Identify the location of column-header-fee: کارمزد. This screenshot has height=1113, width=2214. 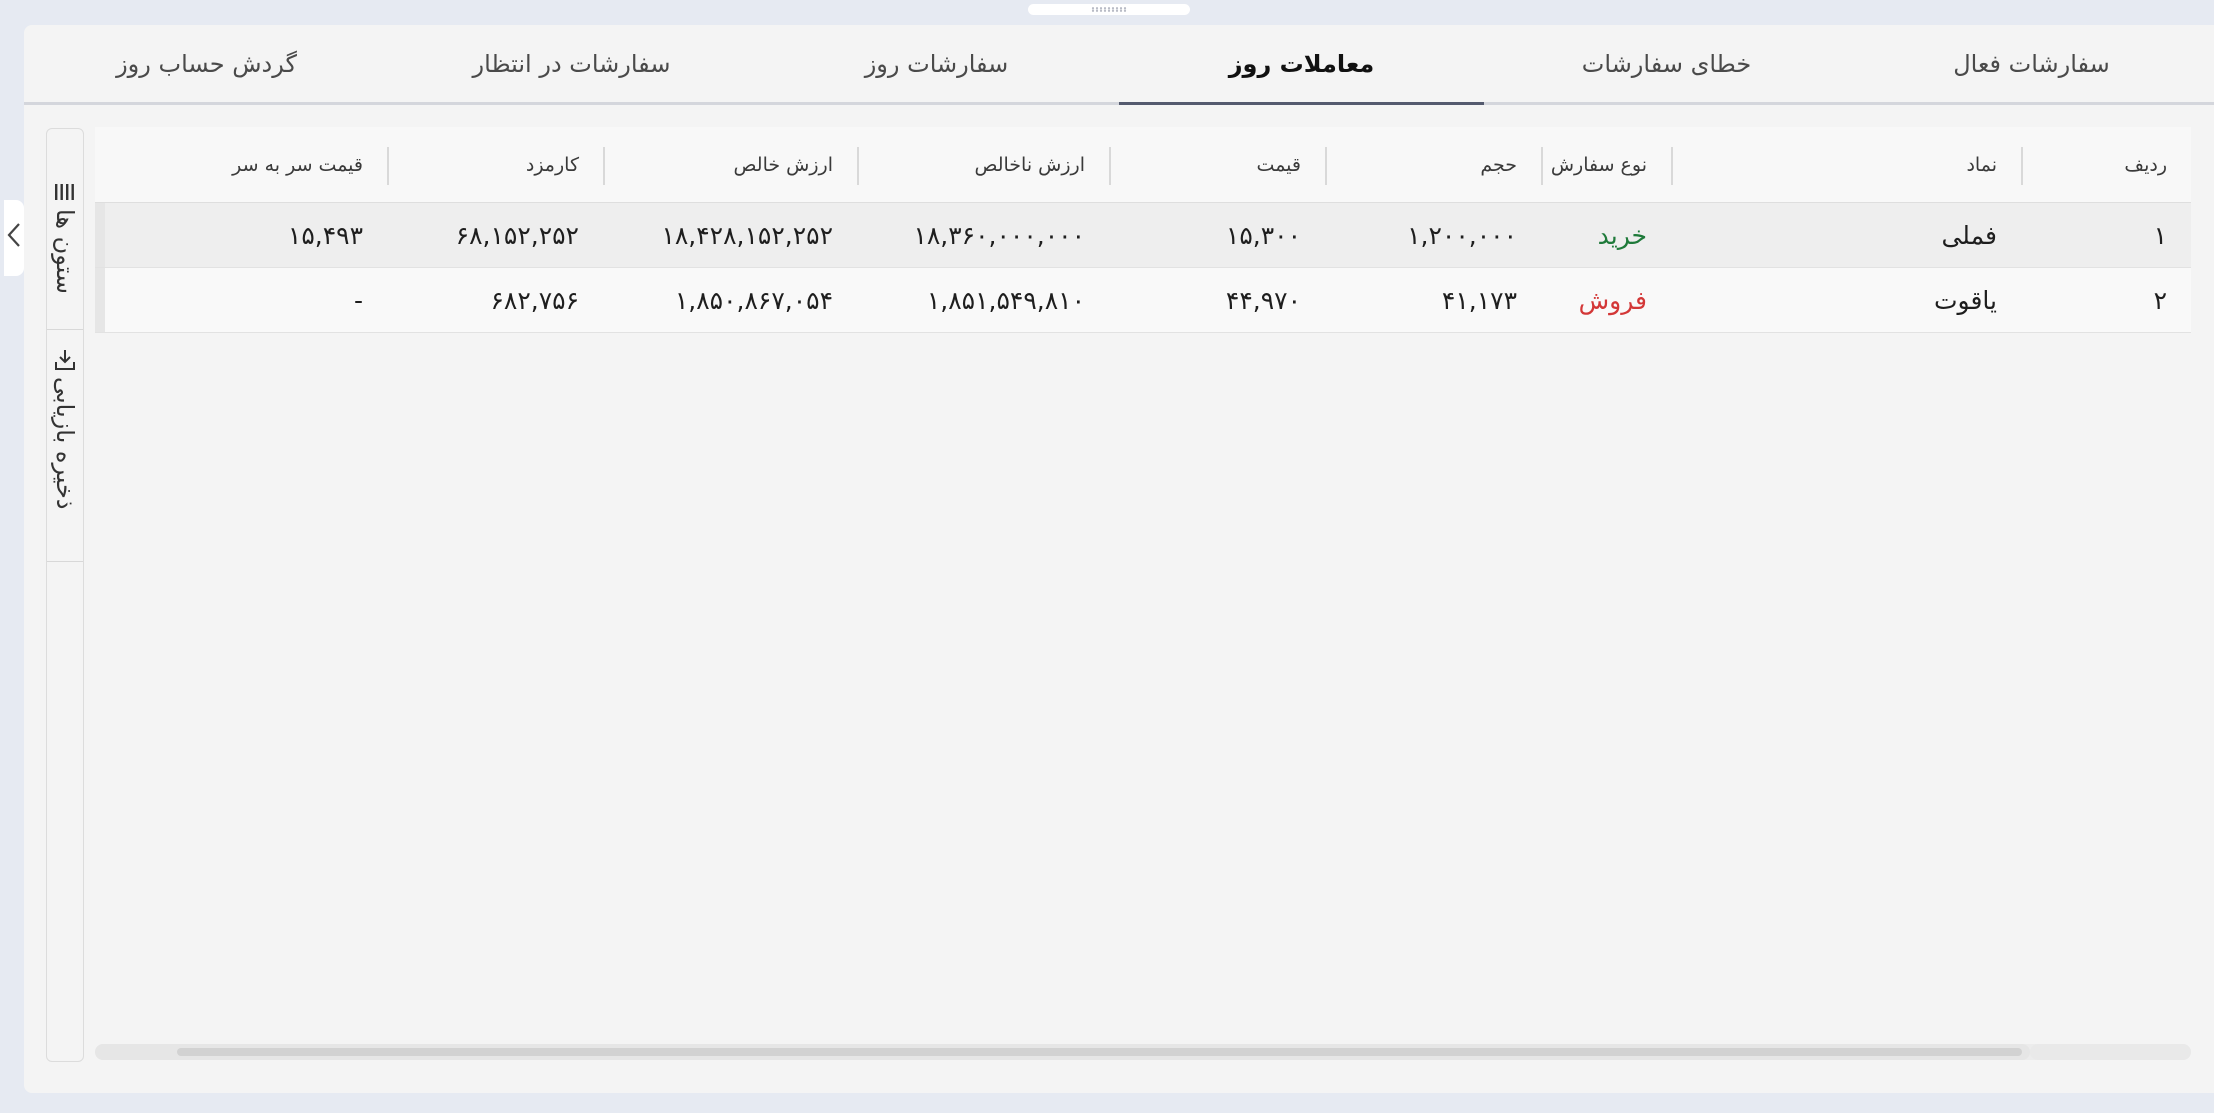
(495, 165).